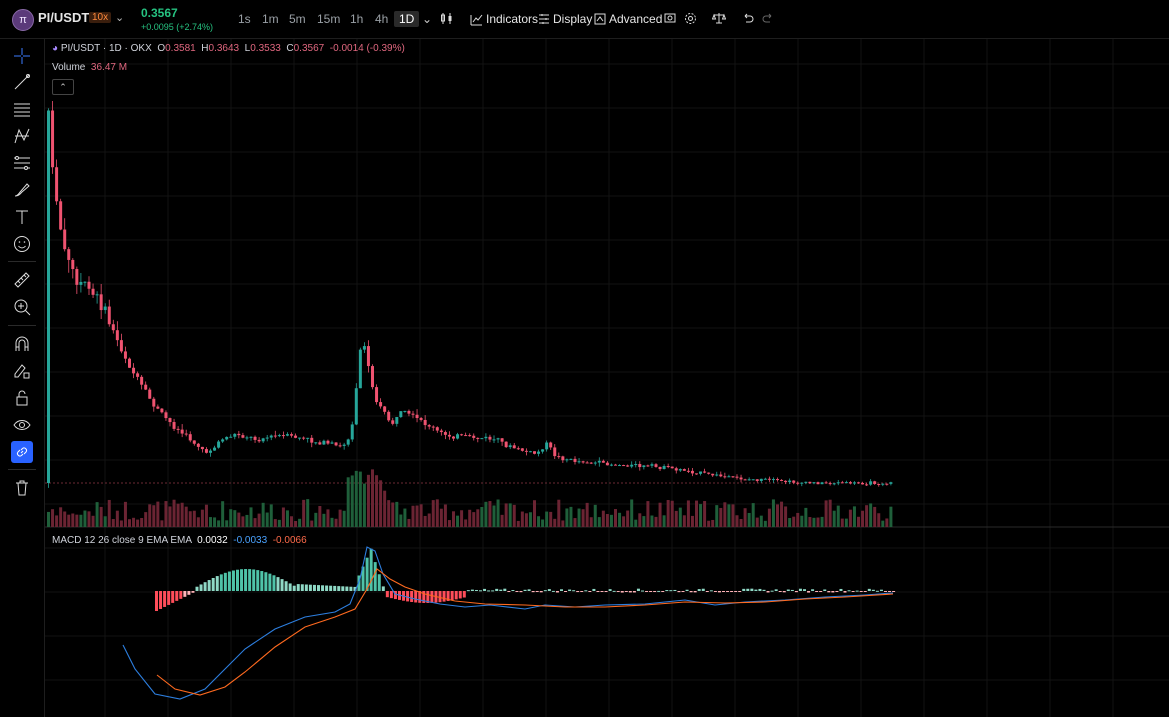  Describe the element at coordinates (180, 48) in the screenshot. I see `open-value: 0.3581` at that location.